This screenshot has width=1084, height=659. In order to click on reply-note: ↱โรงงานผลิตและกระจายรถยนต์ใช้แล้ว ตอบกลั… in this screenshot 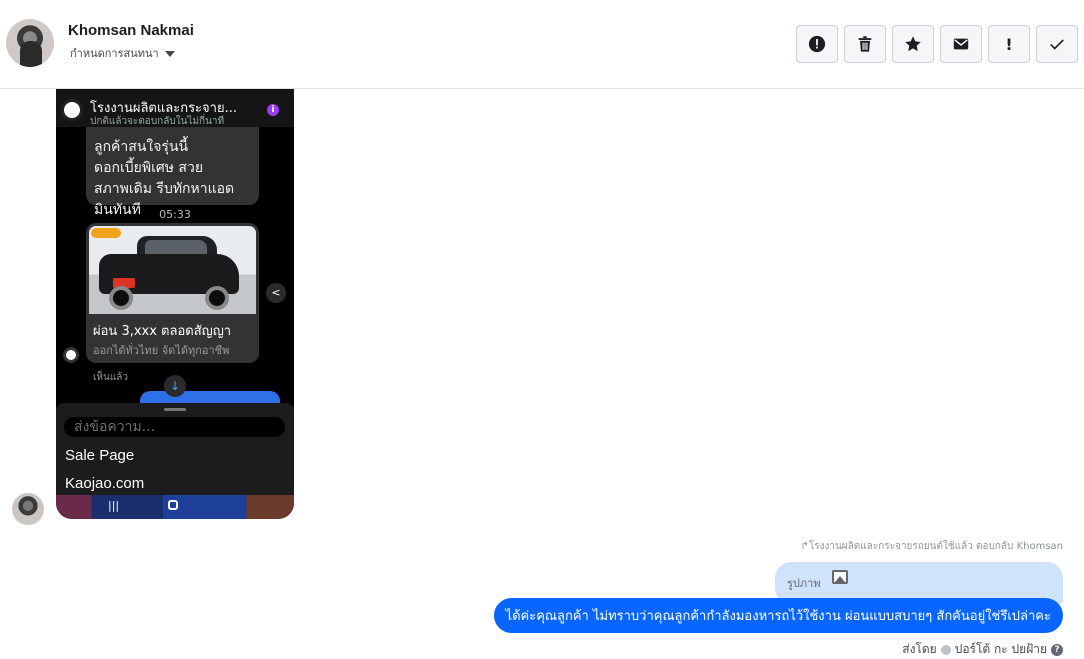, I will do `click(931, 546)`.